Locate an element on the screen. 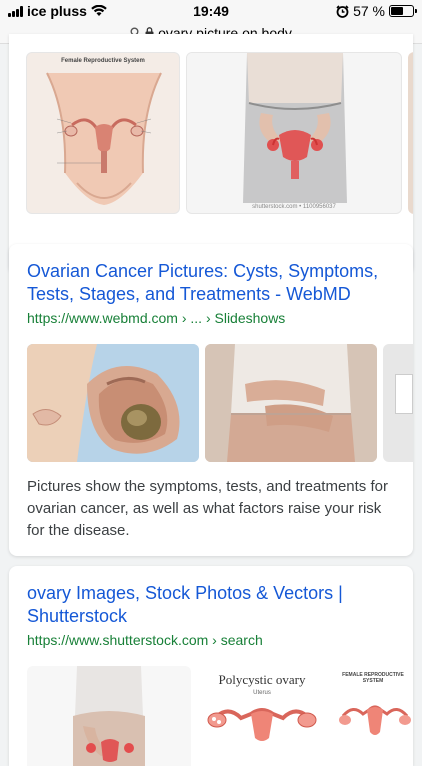 Image resolution: width=422 pixels, height=766 pixels. battery-percent: 57 % is located at coordinates (369, 11).